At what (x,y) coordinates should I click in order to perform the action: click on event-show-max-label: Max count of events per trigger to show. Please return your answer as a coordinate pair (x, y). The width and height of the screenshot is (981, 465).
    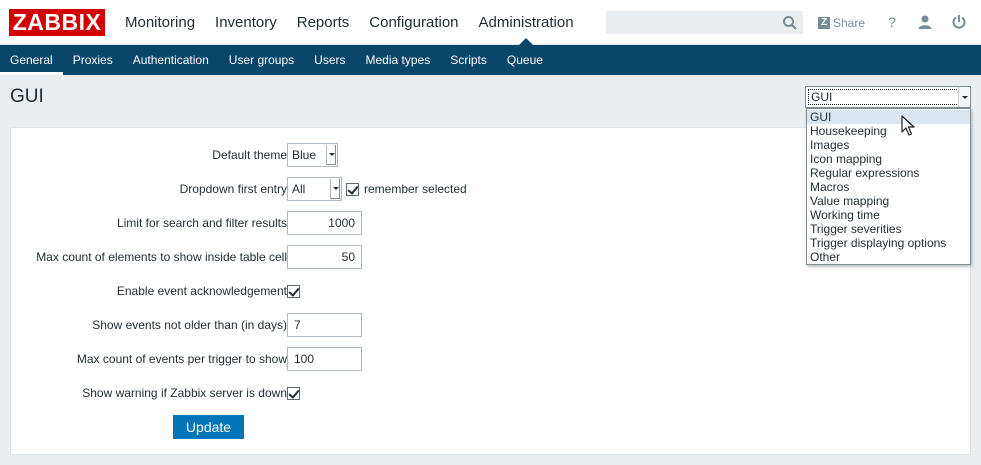
    Looking at the image, I should click on (181, 359).